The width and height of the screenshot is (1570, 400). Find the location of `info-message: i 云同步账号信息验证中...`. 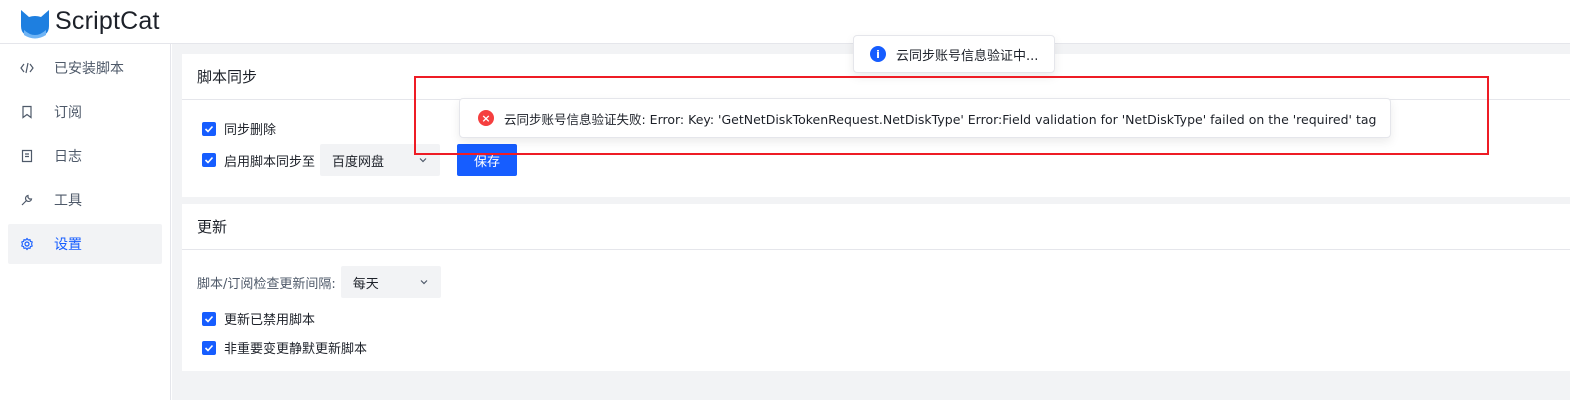

info-message: i 云同步账号信息验证中... is located at coordinates (954, 54).